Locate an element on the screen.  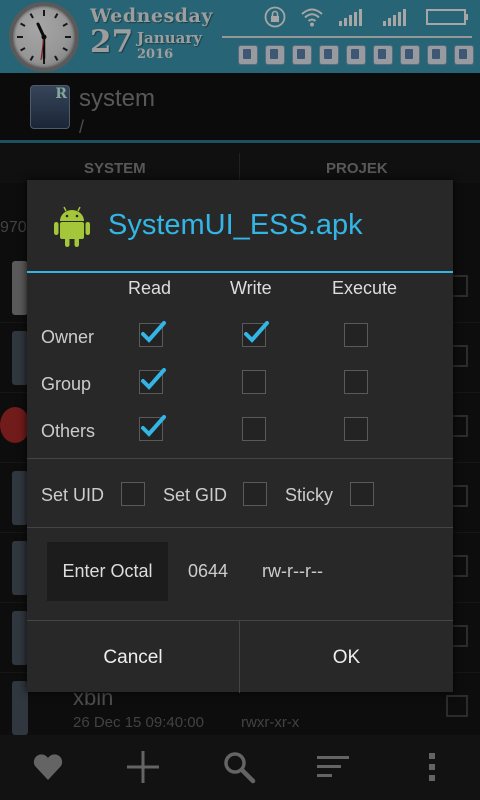
dialog-title: SystemUI_ESS.apk is located at coordinates (235, 225).